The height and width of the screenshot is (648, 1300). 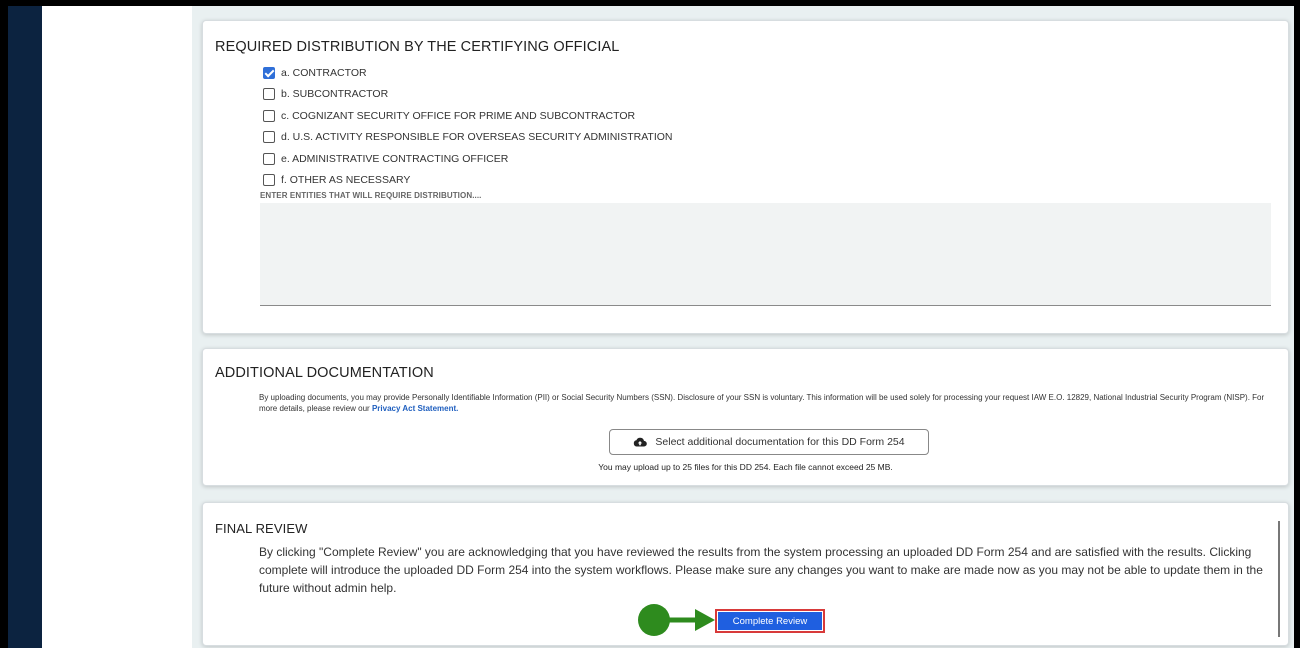 I want to click on complete-review-label: Complete Review, so click(x=770, y=621).